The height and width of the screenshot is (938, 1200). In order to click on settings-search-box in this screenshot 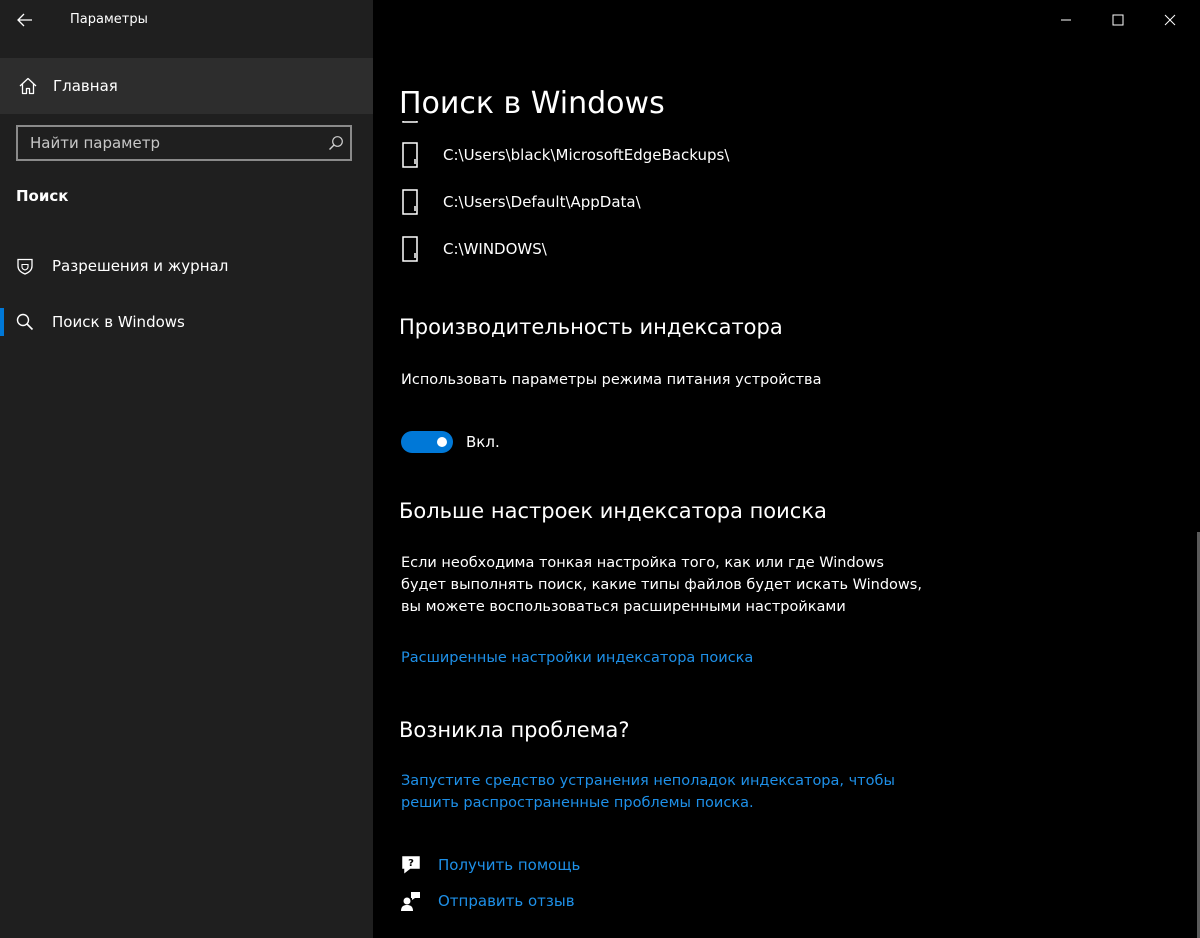, I will do `click(184, 143)`.